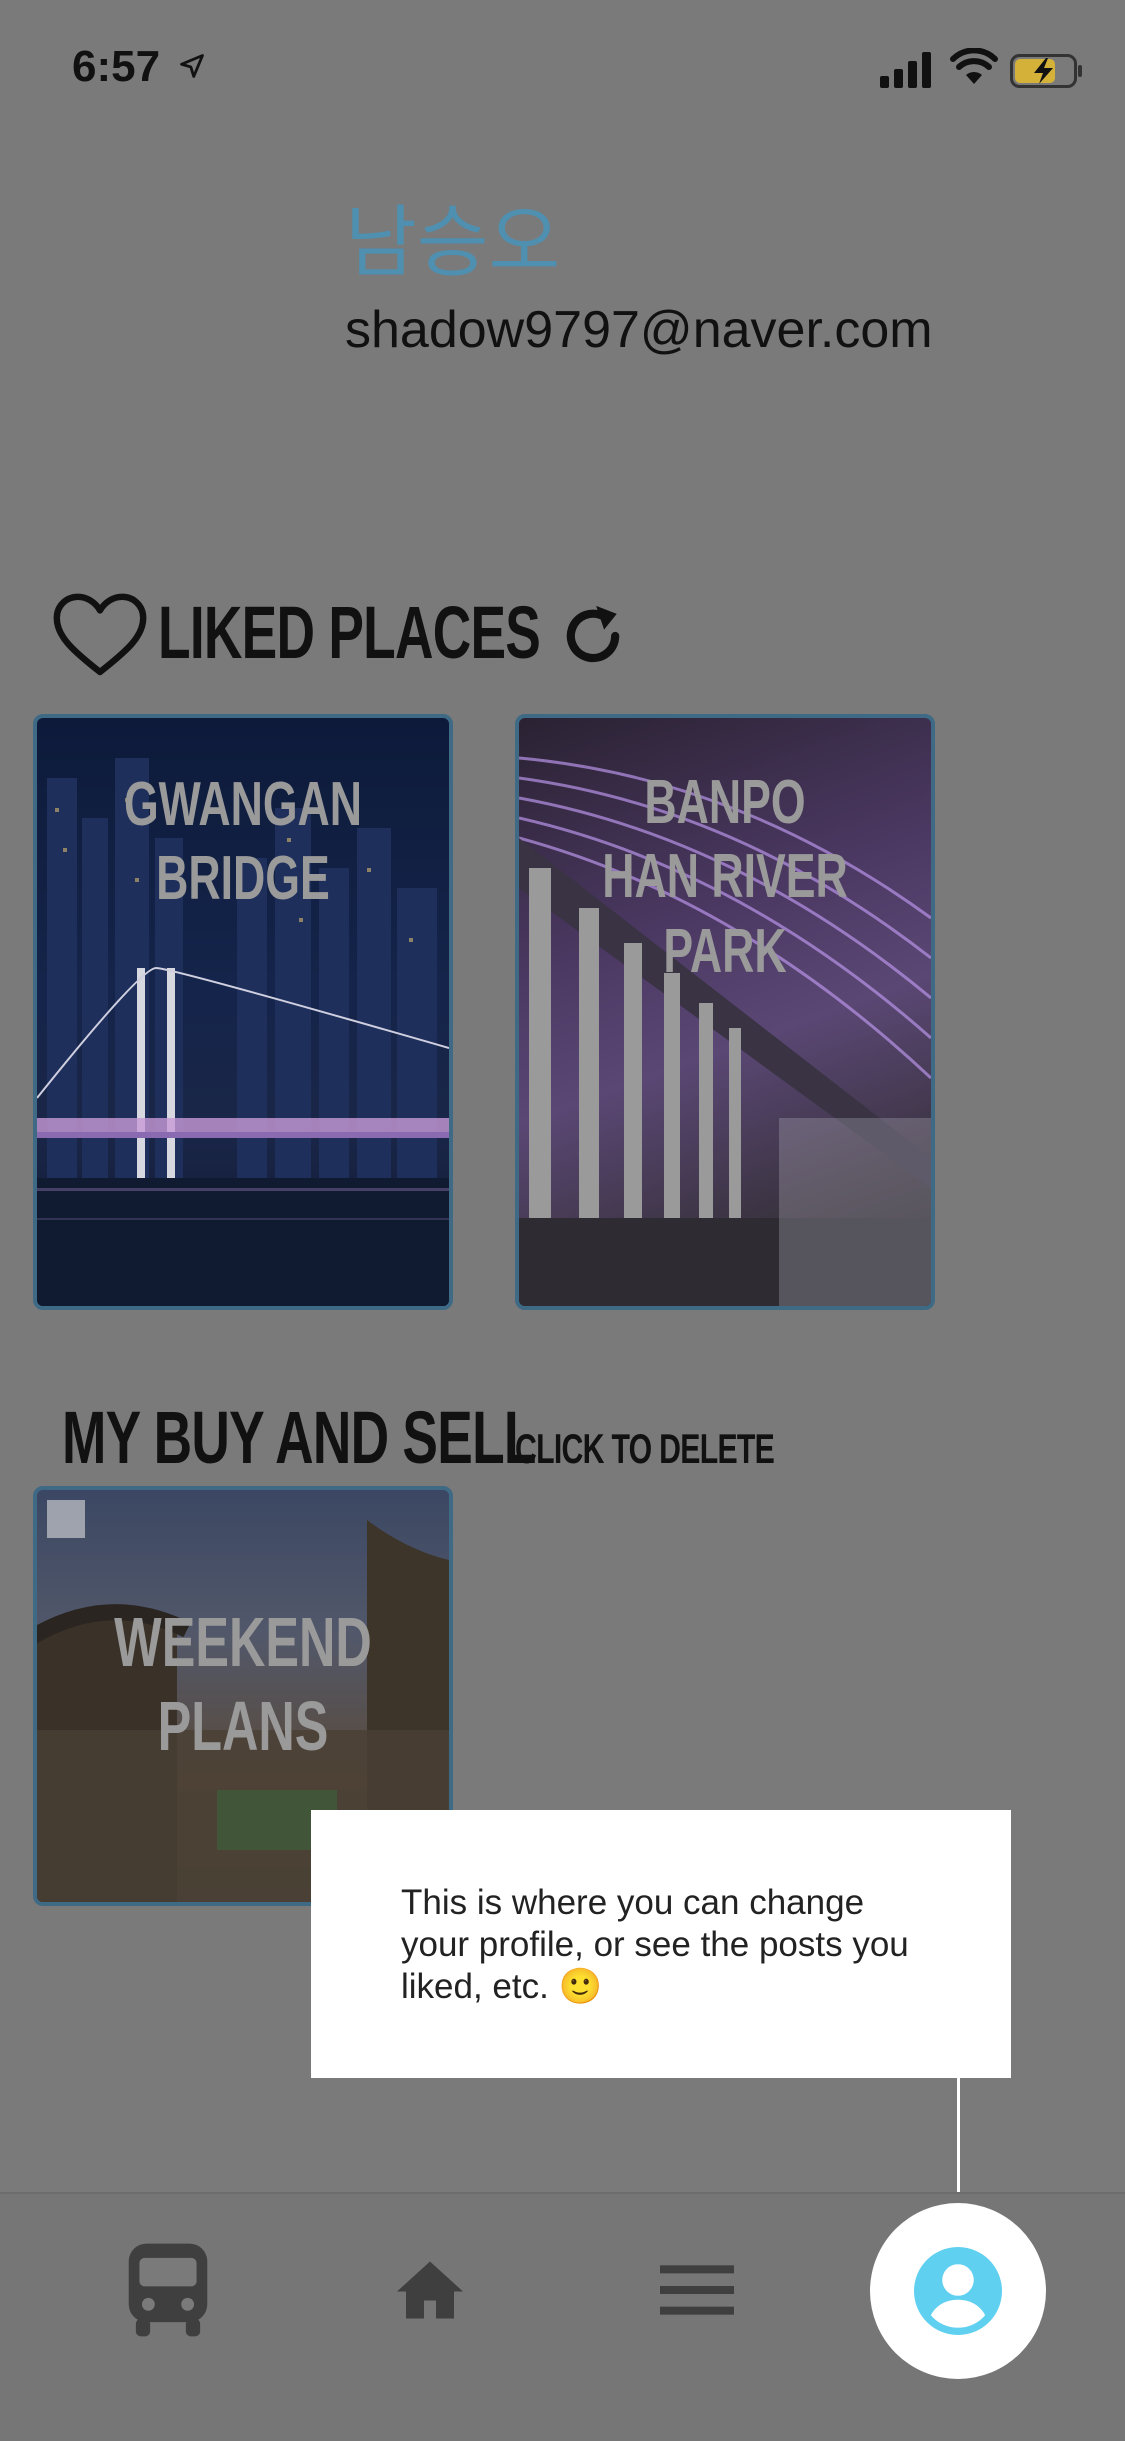 This screenshot has width=1125, height=2441. What do you see at coordinates (116, 66) in the screenshot?
I see `status-time: 6:57` at bounding box center [116, 66].